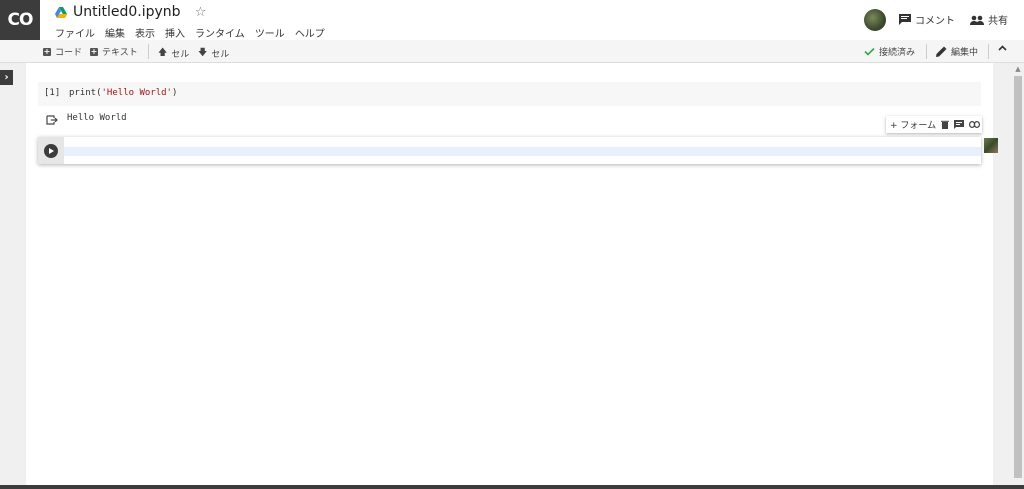 The height and width of the screenshot is (489, 1024). What do you see at coordinates (1018, 69) in the screenshot?
I see `scroll-up-arrow-icon: ▲` at bounding box center [1018, 69].